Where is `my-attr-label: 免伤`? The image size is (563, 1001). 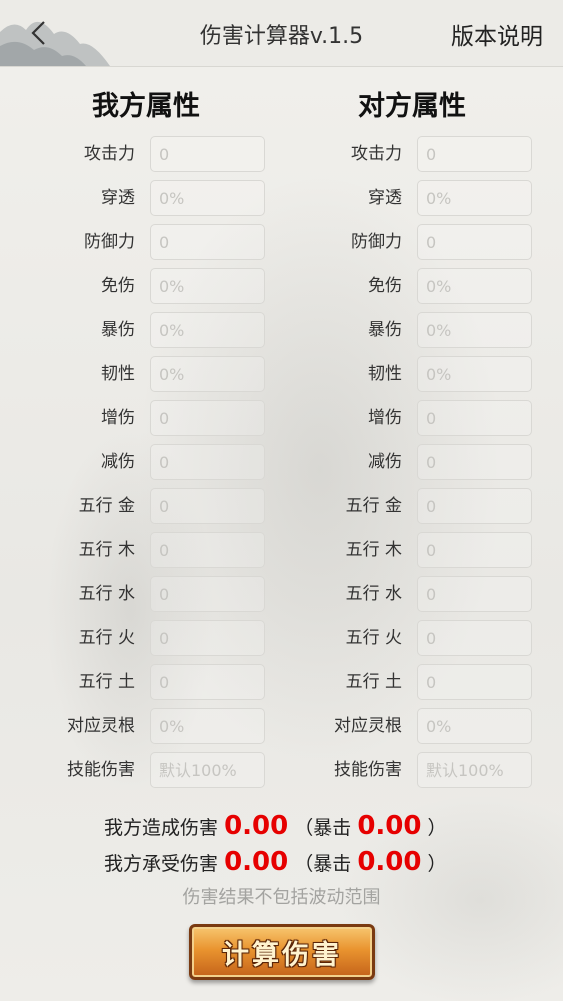 my-attr-label: 免伤 is located at coordinates (118, 286).